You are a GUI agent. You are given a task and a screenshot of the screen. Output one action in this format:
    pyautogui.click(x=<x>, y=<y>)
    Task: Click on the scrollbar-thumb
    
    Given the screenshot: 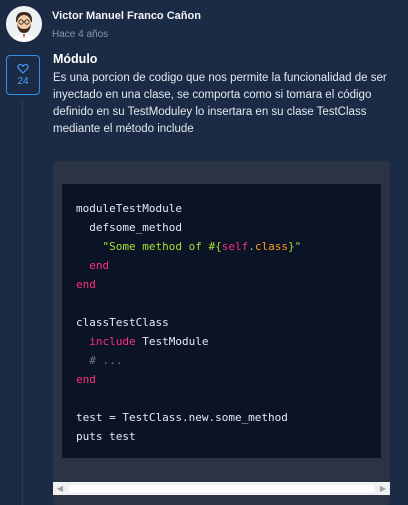 What is the action you would take?
    pyautogui.click(x=221, y=488)
    